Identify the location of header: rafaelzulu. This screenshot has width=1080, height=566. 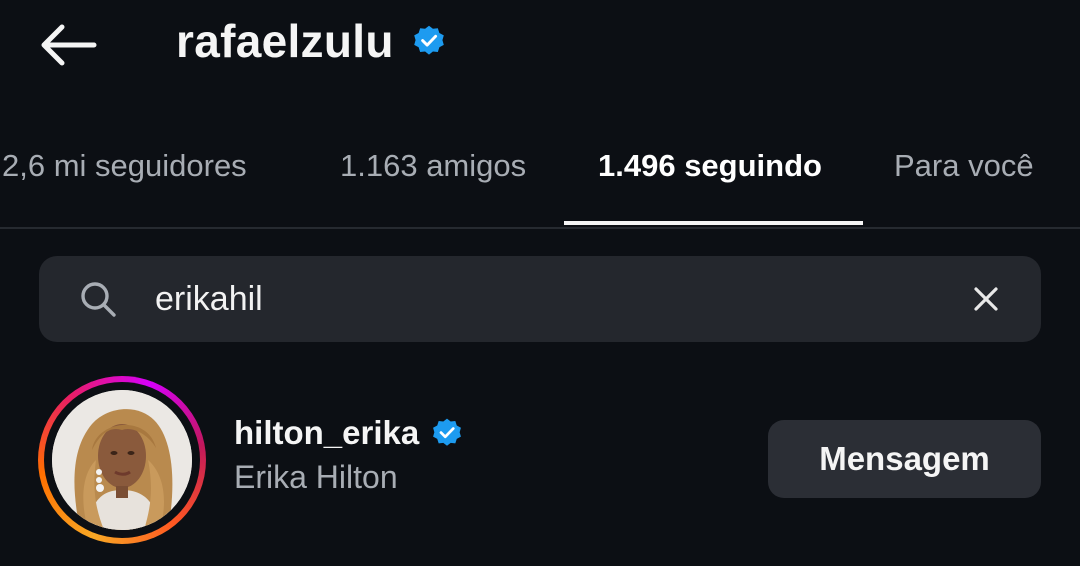
(311, 41).